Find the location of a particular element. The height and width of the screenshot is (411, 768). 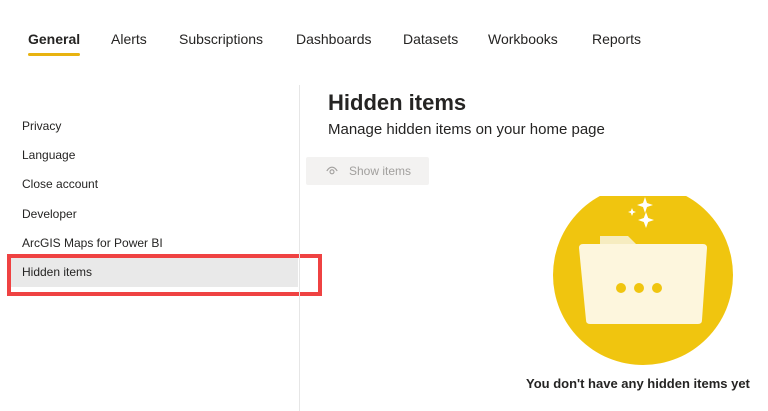

tab-label: Subscriptions is located at coordinates (221, 39).